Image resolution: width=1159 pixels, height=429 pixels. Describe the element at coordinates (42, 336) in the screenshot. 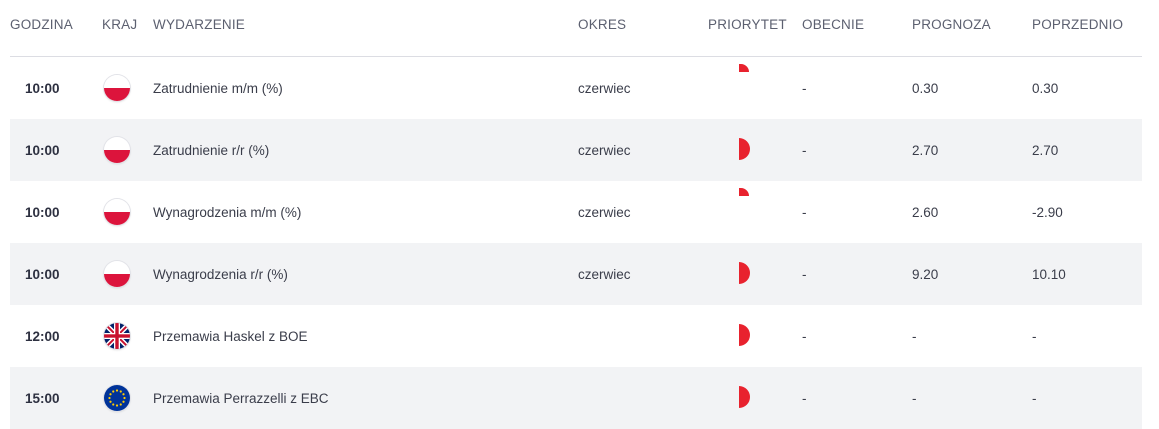

I see `event-time: 12:00` at that location.